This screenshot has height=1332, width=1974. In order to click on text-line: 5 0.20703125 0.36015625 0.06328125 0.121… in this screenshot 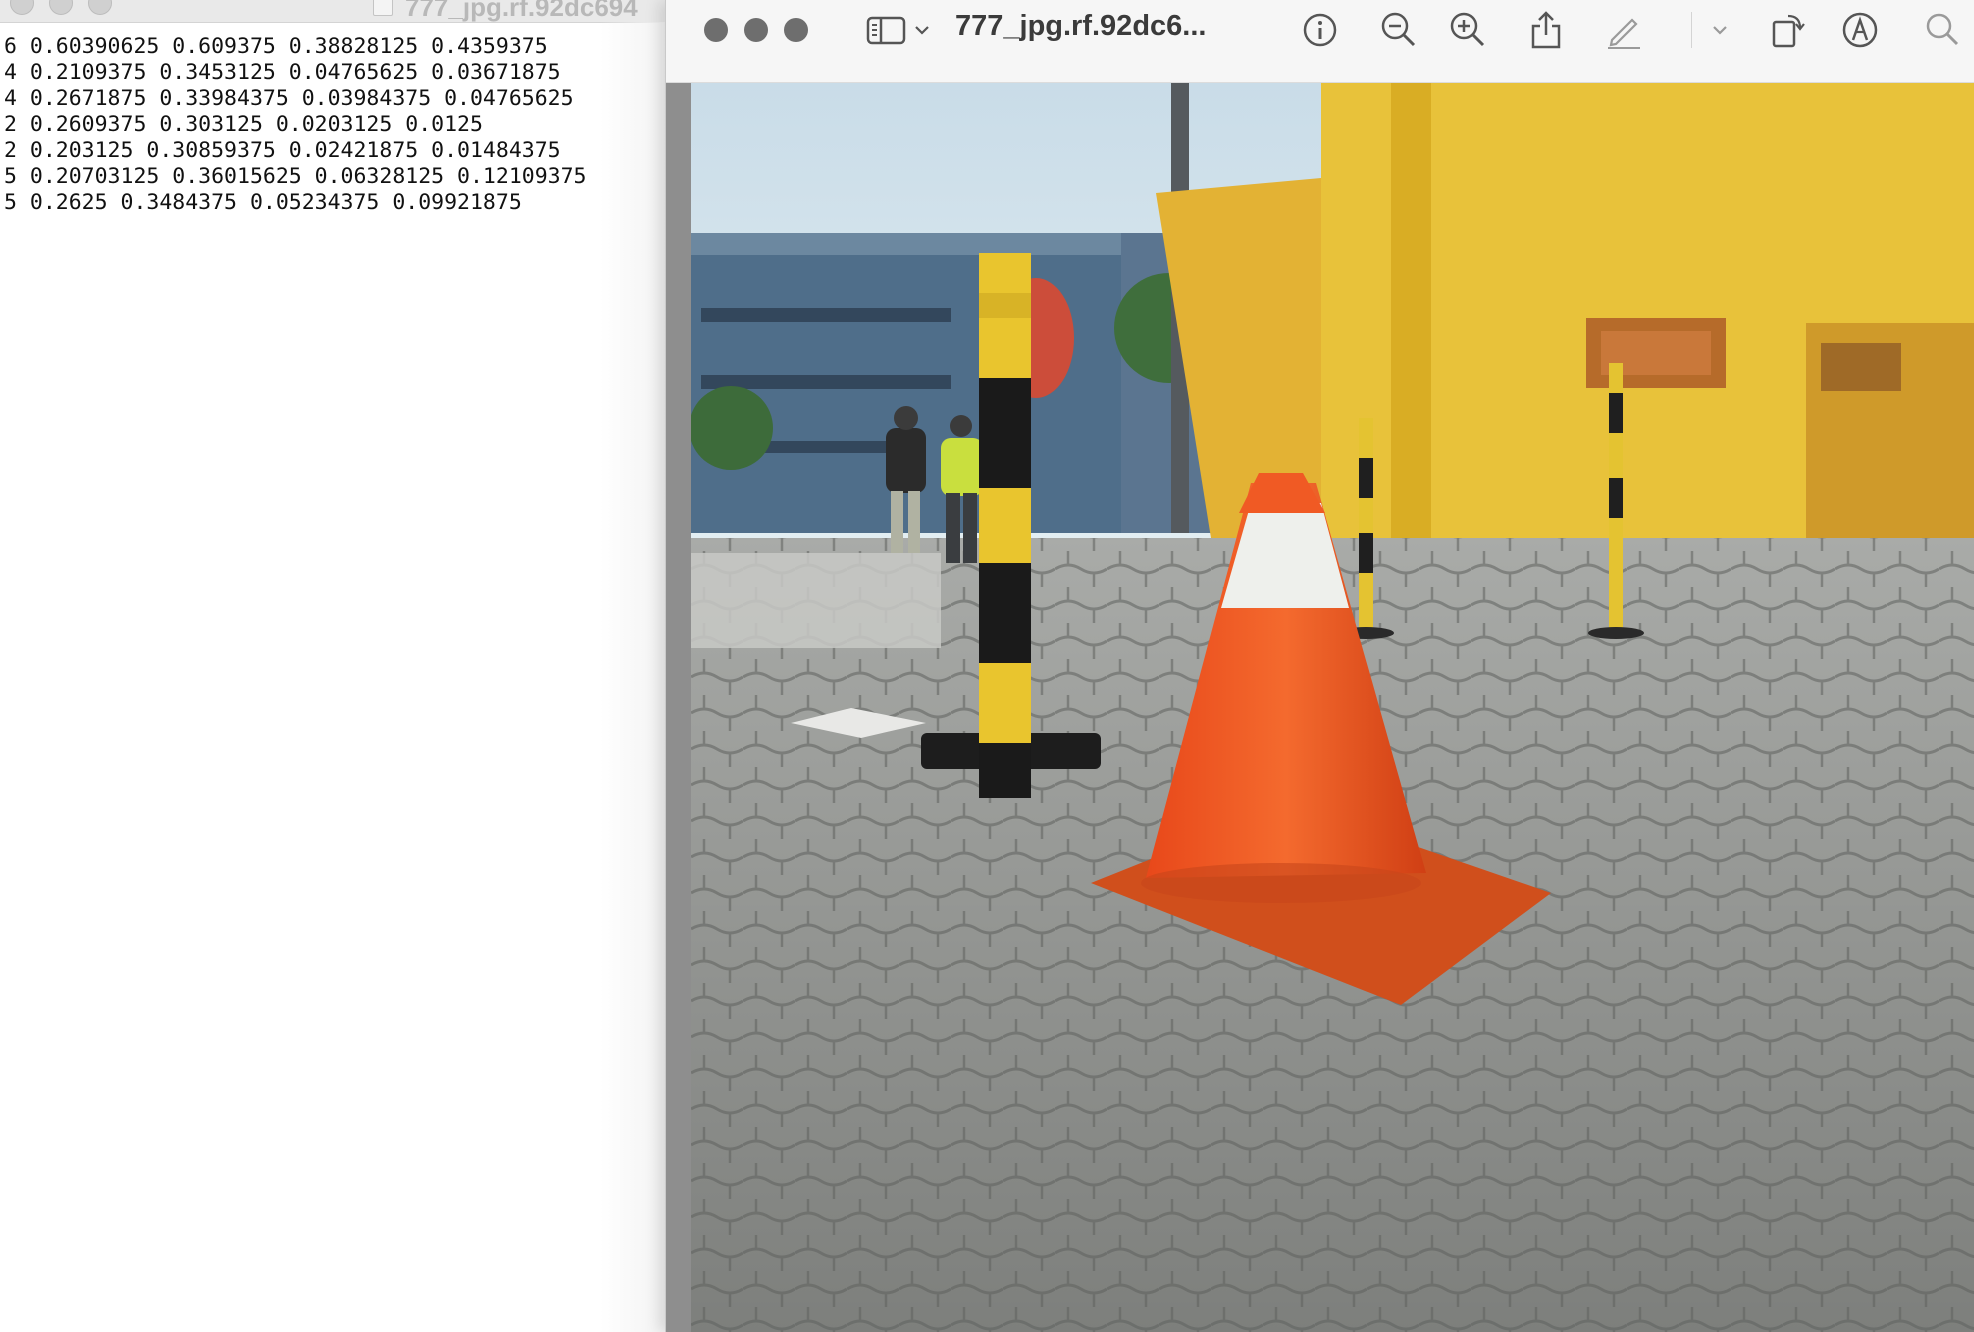, I will do `click(295, 176)`.